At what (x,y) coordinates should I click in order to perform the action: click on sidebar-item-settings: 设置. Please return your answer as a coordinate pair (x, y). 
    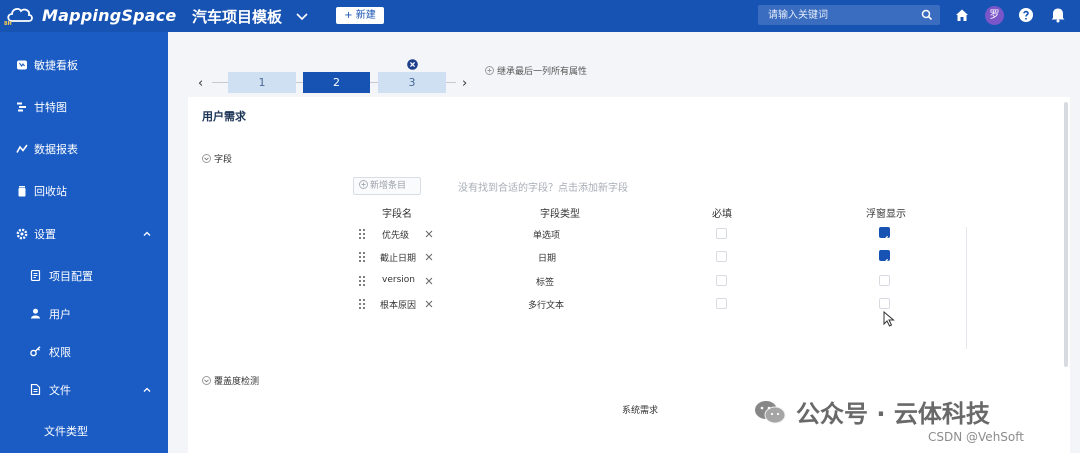
    Looking at the image, I should click on (84, 235).